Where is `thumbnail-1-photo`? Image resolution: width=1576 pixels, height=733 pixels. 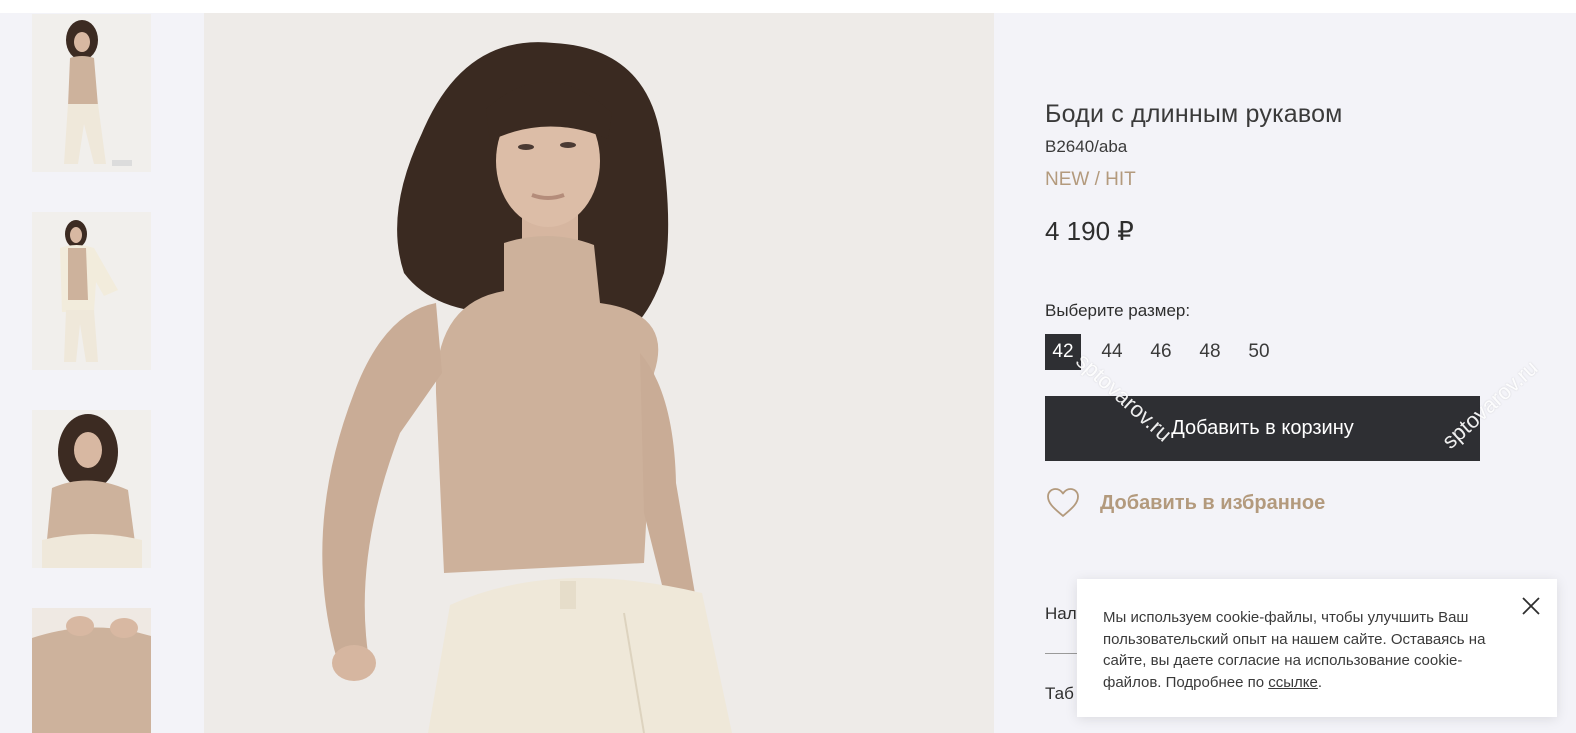 thumbnail-1-photo is located at coordinates (91, 93).